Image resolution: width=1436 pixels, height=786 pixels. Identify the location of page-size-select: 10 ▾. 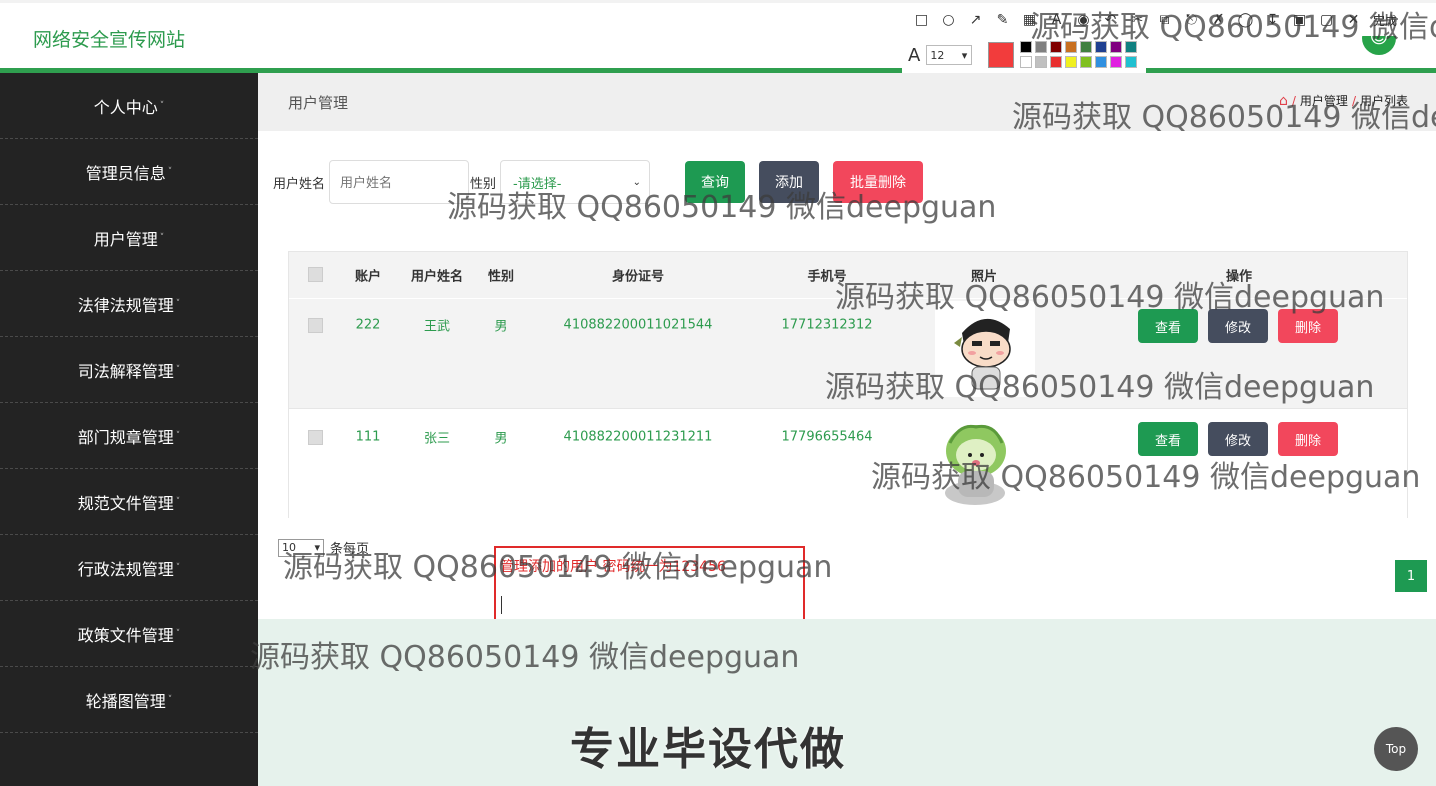
(301, 547).